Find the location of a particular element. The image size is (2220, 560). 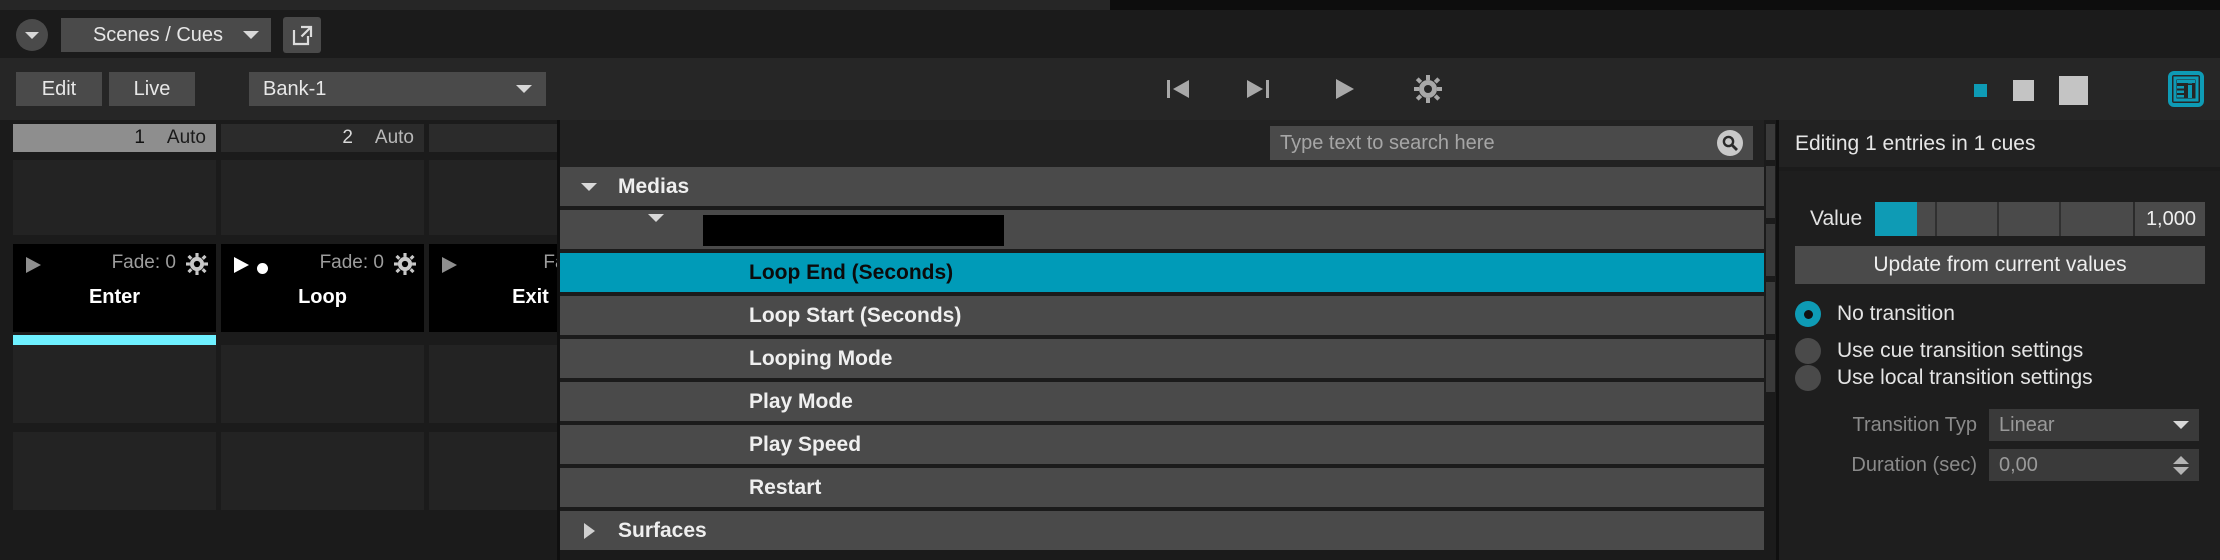

scene-header-1: 1 Auto is located at coordinates (114, 138).